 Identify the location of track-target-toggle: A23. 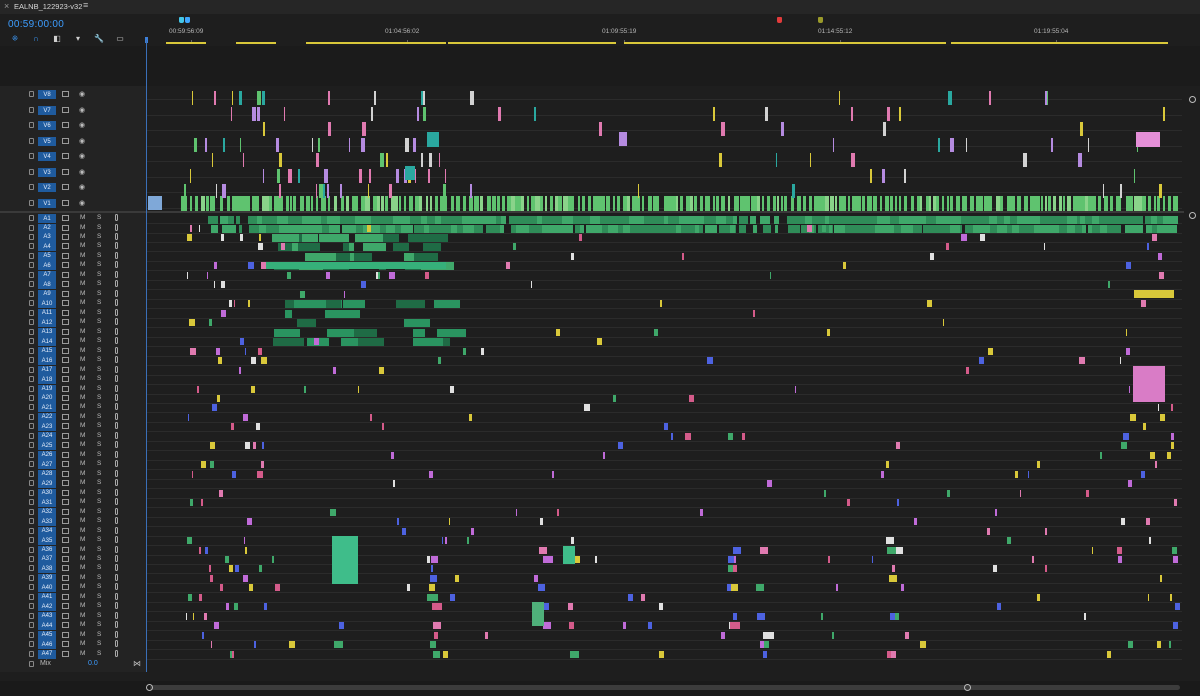
(47, 427).